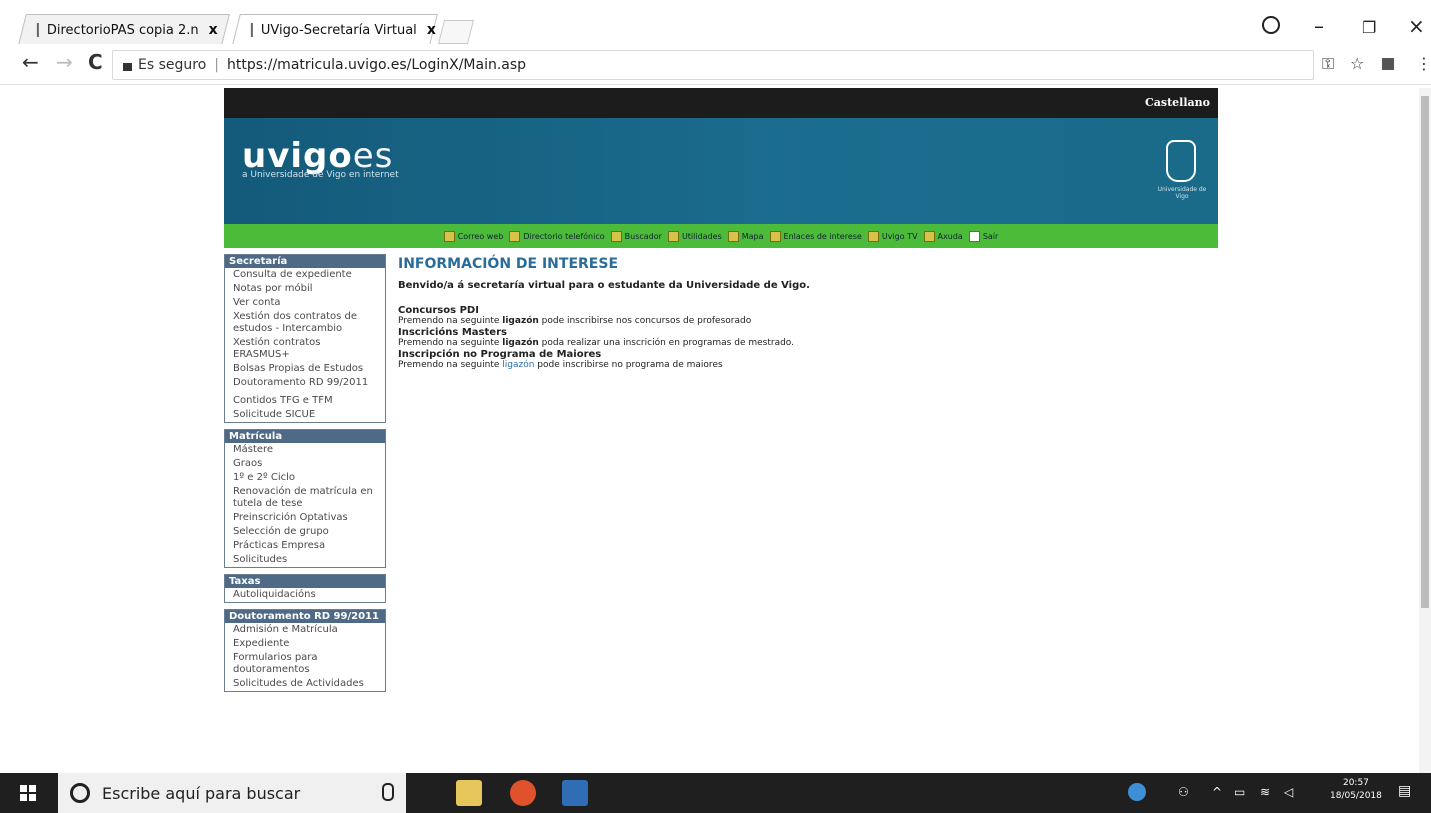 The width and height of the screenshot is (1431, 813). I want to click on bookmark-star-icon: ☆, so click(1357, 63).